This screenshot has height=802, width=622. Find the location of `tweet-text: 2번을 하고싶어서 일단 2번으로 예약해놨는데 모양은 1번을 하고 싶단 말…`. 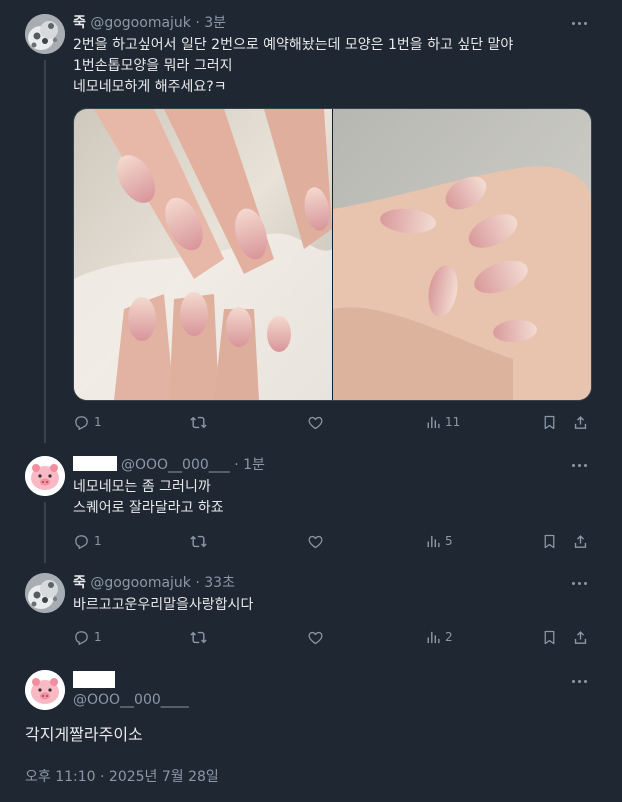

tweet-text: 2번을 하고싶어서 일단 2번으로 예약해놨는데 모양은 1번을 하고 싶단 말… is located at coordinates (293, 66).